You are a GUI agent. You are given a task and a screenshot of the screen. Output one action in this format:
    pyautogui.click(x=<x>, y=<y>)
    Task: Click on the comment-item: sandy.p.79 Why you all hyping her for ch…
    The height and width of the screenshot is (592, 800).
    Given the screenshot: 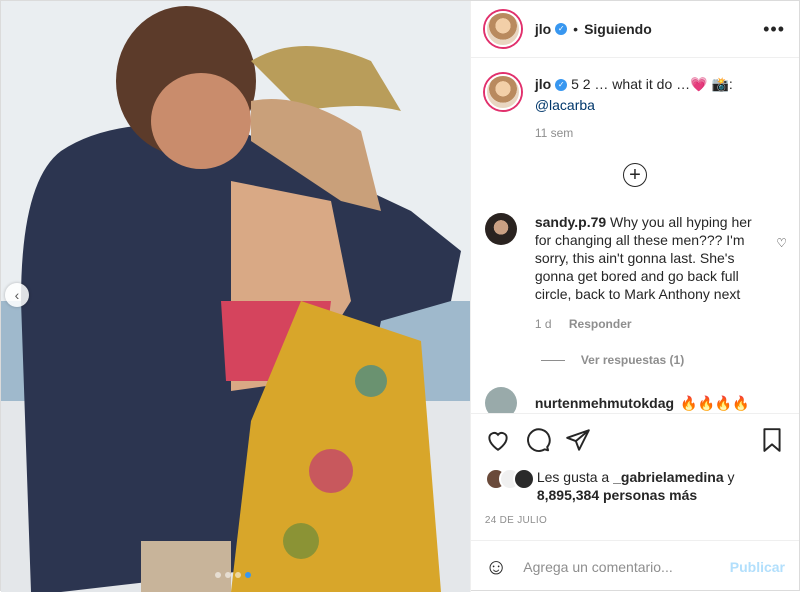 What is the action you would take?
    pyautogui.click(x=634, y=273)
    